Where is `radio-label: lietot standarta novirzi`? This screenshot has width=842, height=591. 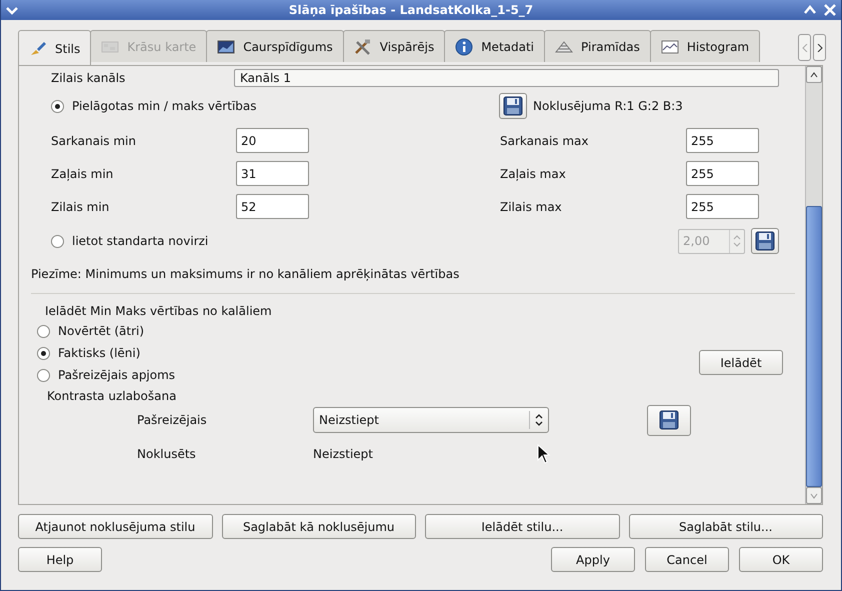 radio-label: lietot standarta novirzi is located at coordinates (140, 241).